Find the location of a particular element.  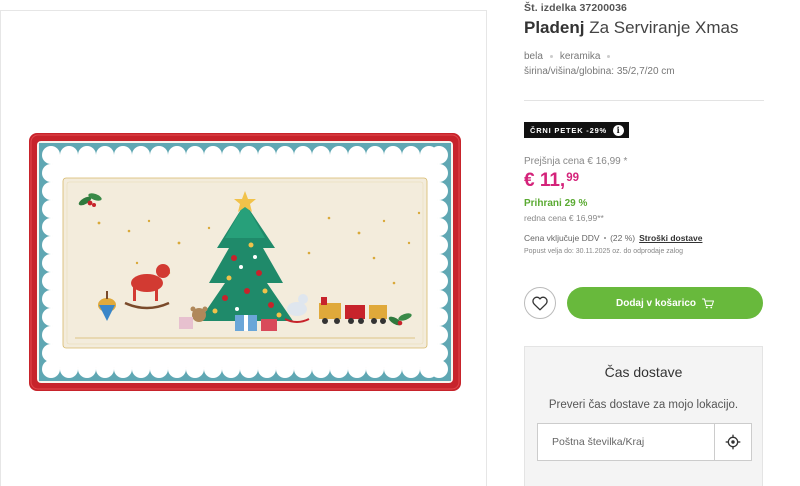

postal-code-input is located at coordinates (626, 442).